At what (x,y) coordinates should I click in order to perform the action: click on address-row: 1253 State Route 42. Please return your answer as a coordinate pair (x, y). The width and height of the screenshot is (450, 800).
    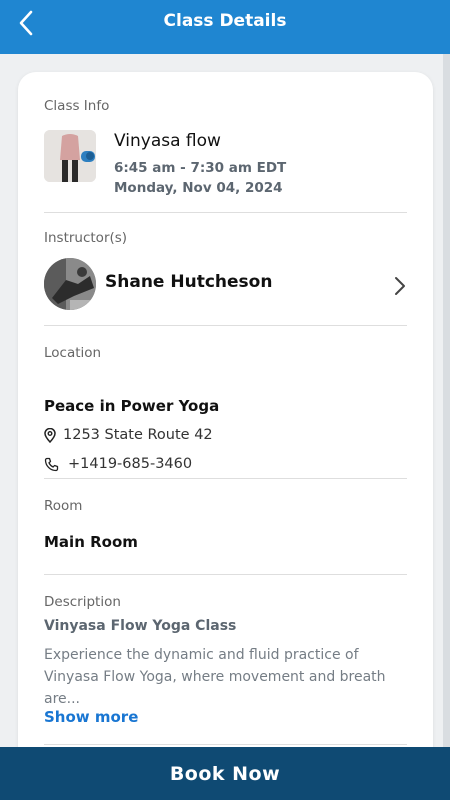
    Looking at the image, I should click on (128, 435).